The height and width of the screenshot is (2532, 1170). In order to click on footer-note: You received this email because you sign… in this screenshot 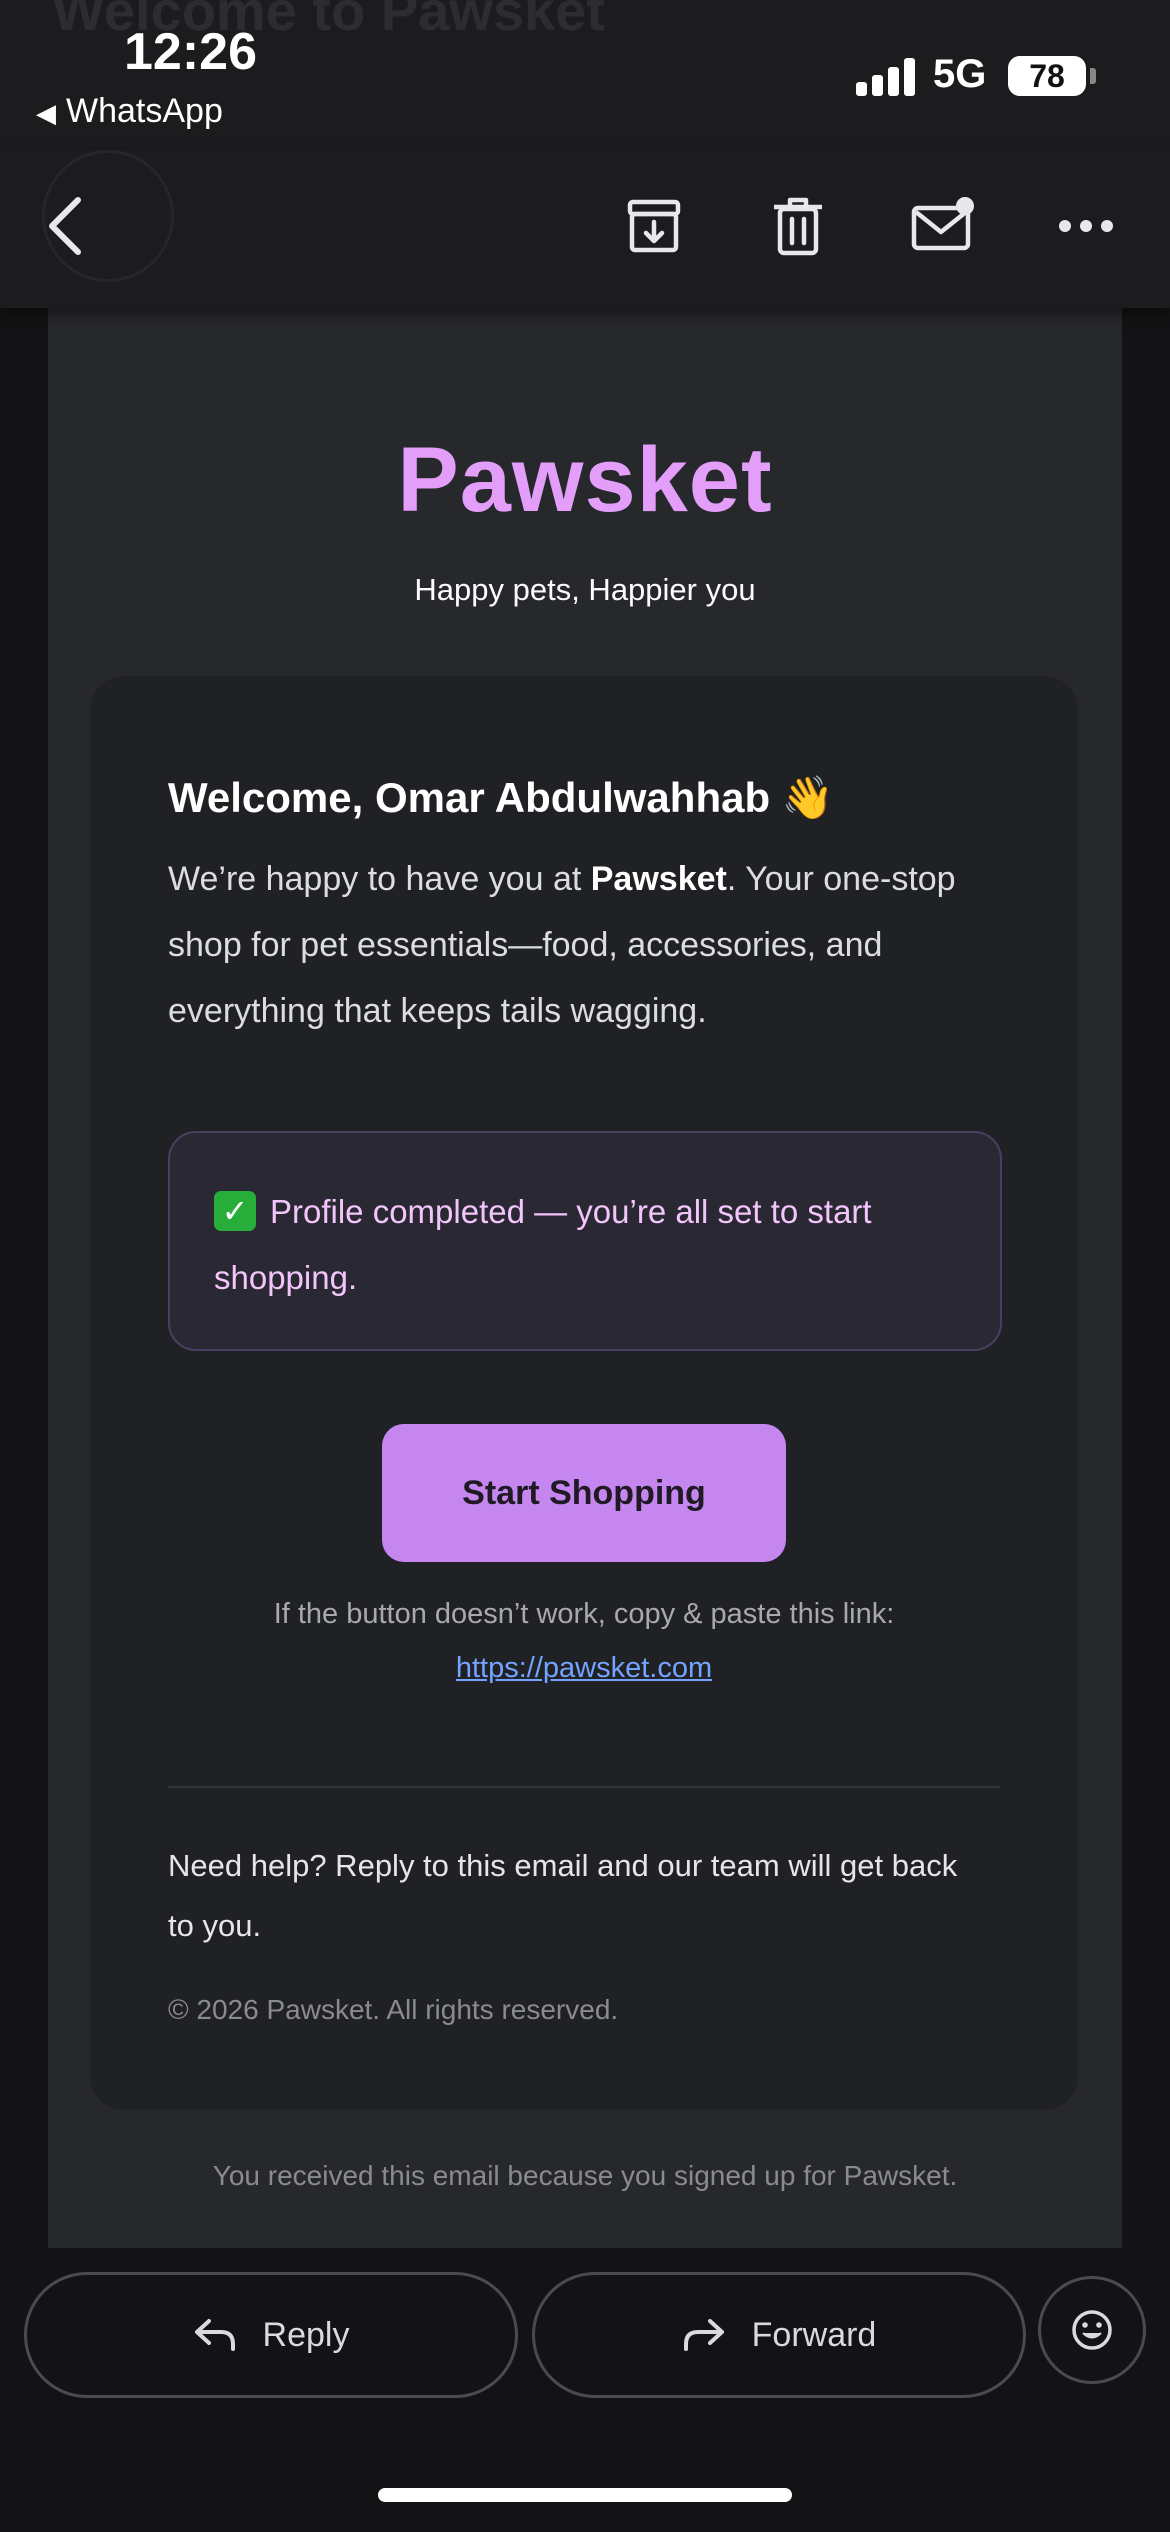, I will do `click(585, 2175)`.